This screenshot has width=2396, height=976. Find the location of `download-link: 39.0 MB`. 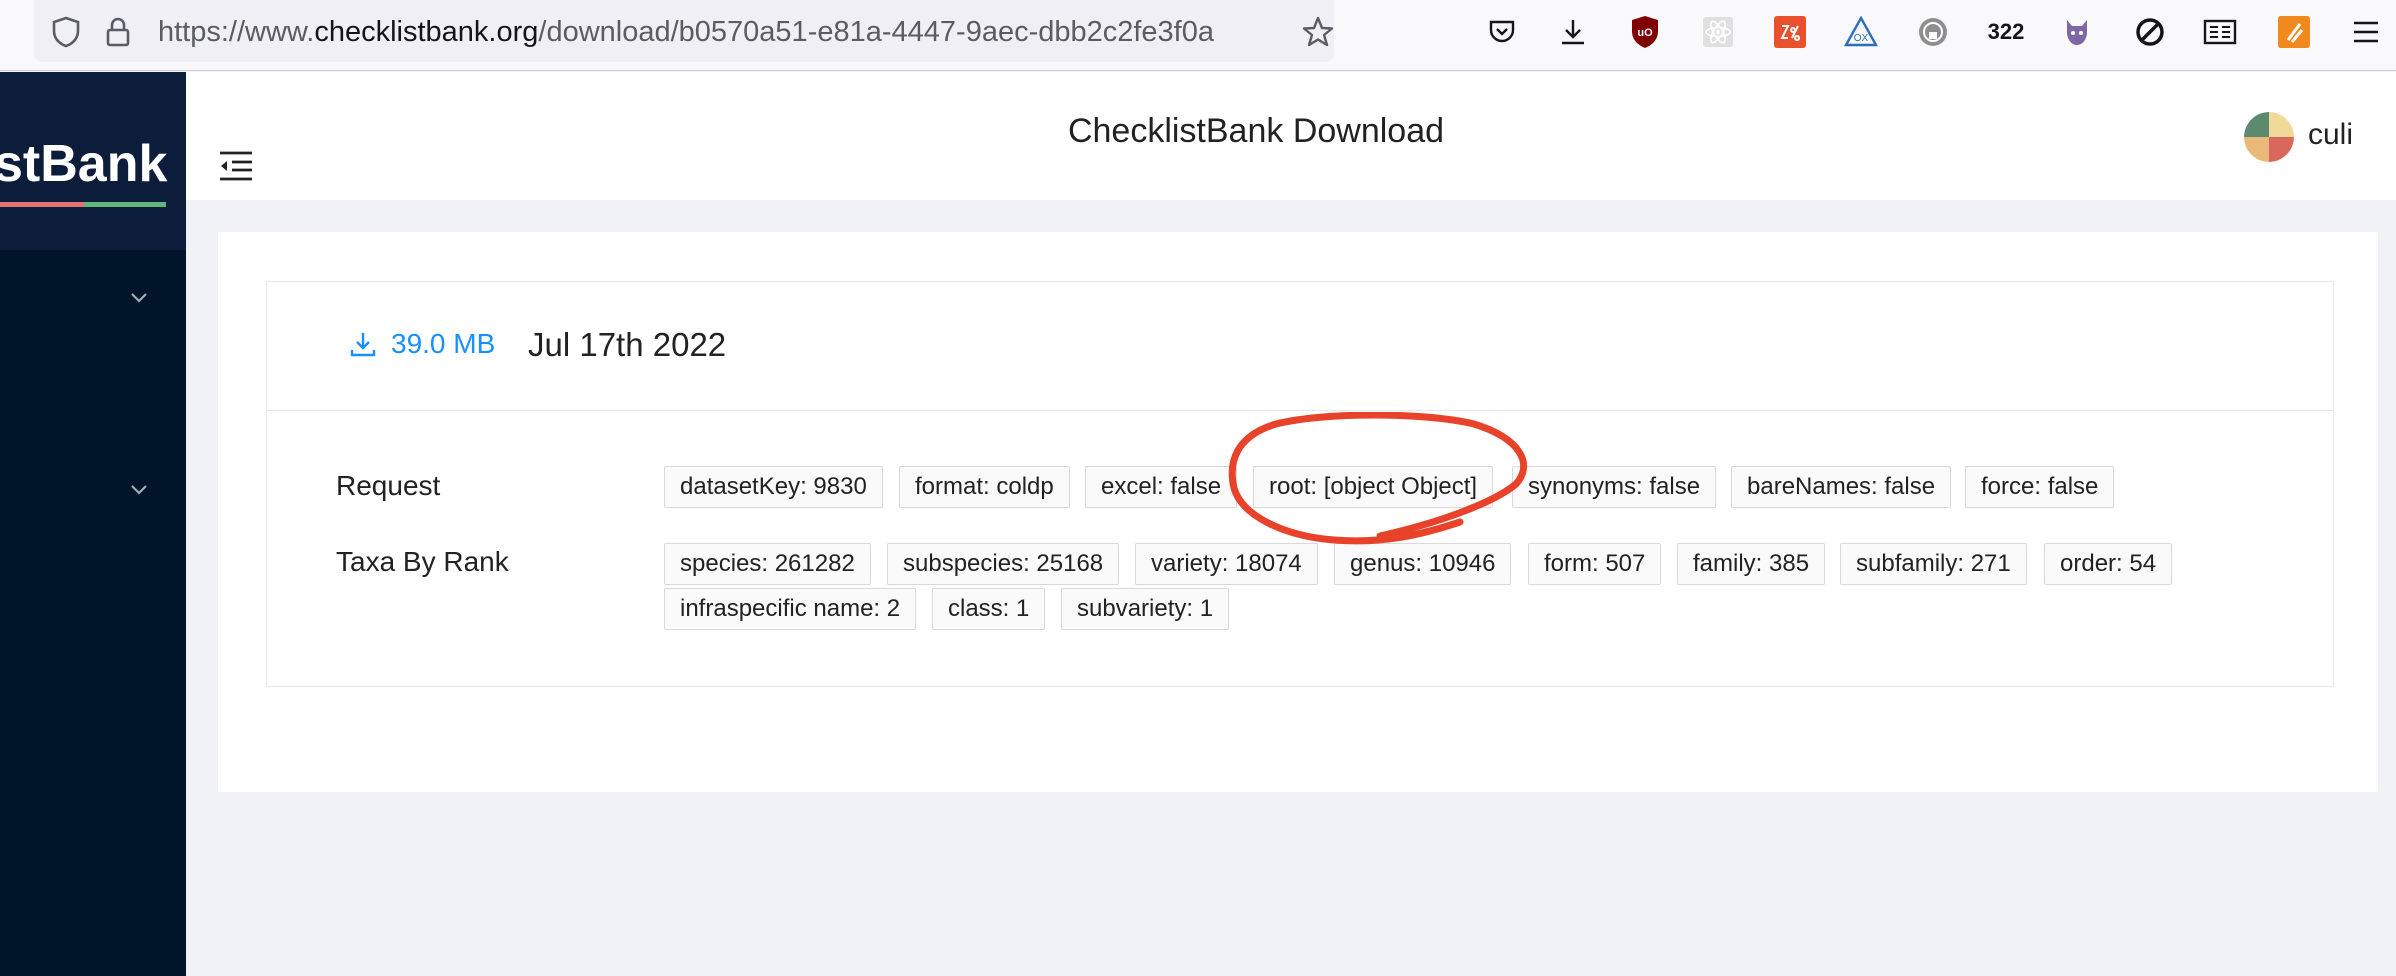

download-link: 39.0 MB is located at coordinates (422, 344).